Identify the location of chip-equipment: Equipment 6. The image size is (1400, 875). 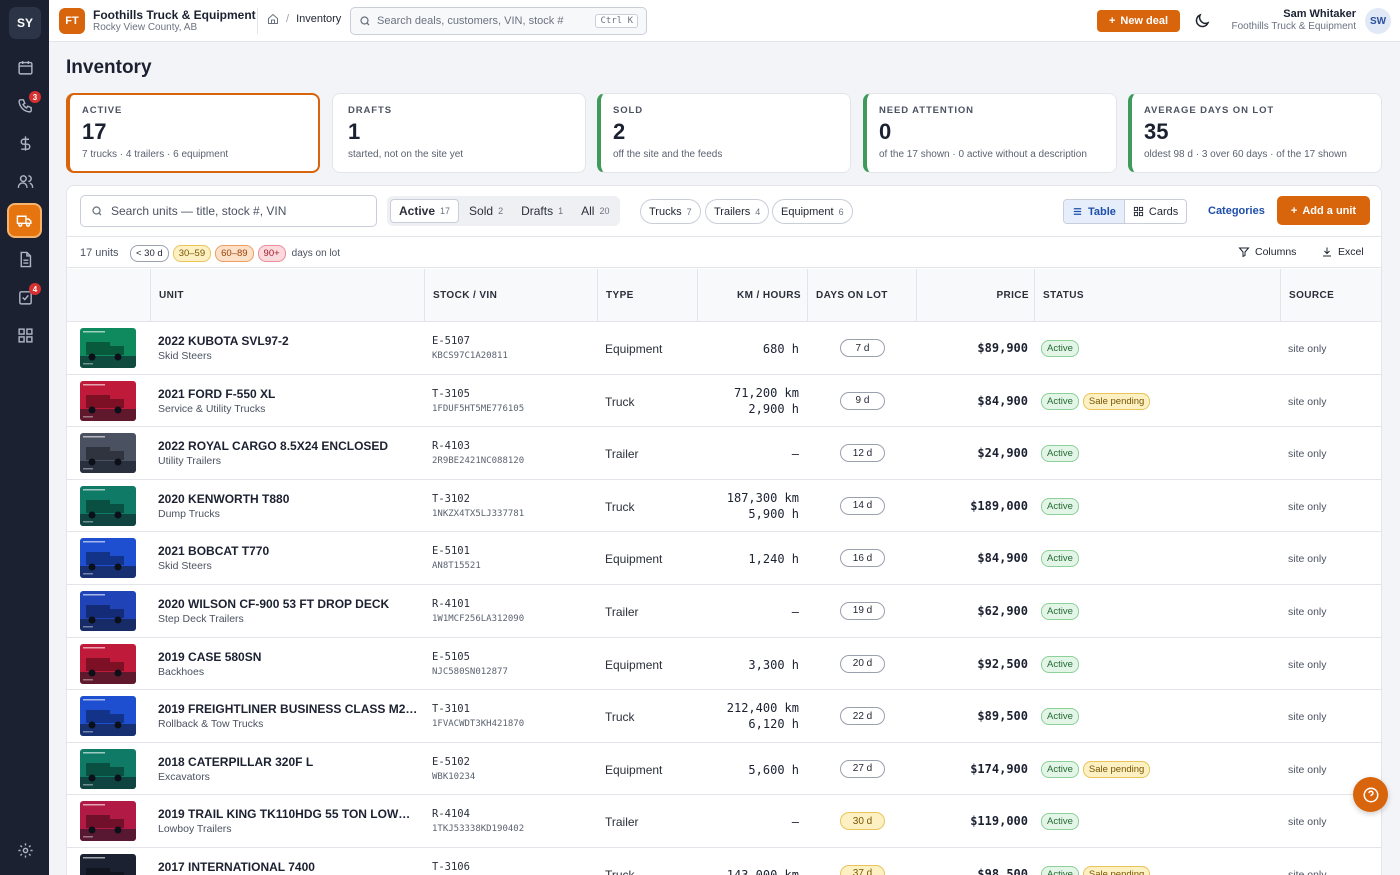
(812, 211).